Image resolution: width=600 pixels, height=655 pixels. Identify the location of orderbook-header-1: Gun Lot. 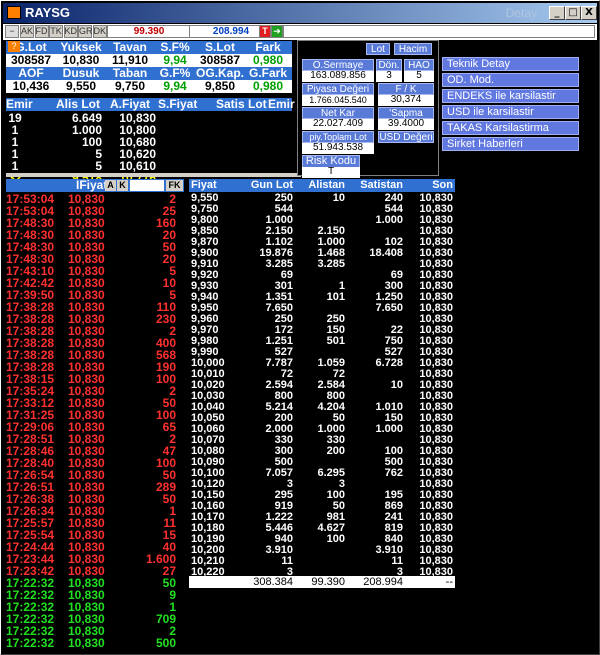
(271, 185).